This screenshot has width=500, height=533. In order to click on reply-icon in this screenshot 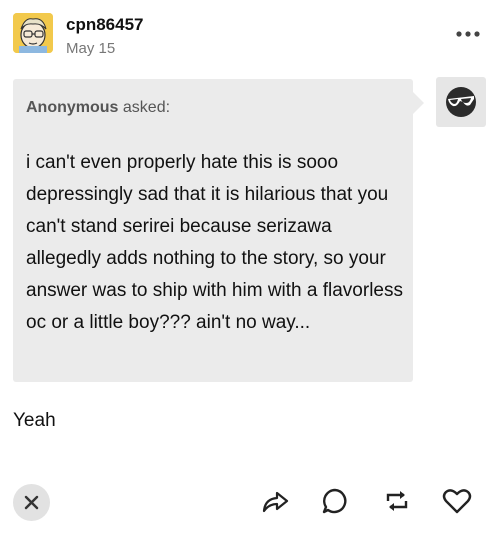, I will do `click(334, 501)`.